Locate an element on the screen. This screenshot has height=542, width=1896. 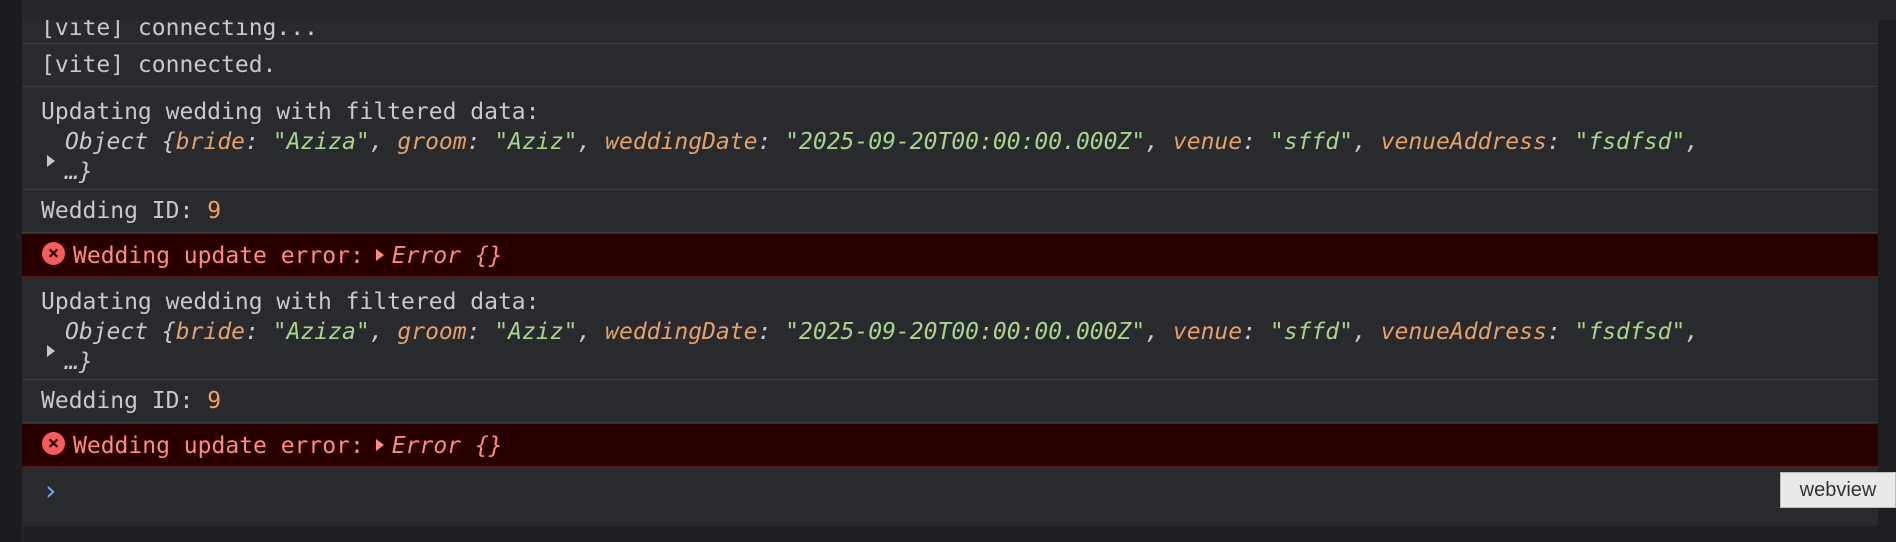
left-gutter is located at coordinates (11, 271).